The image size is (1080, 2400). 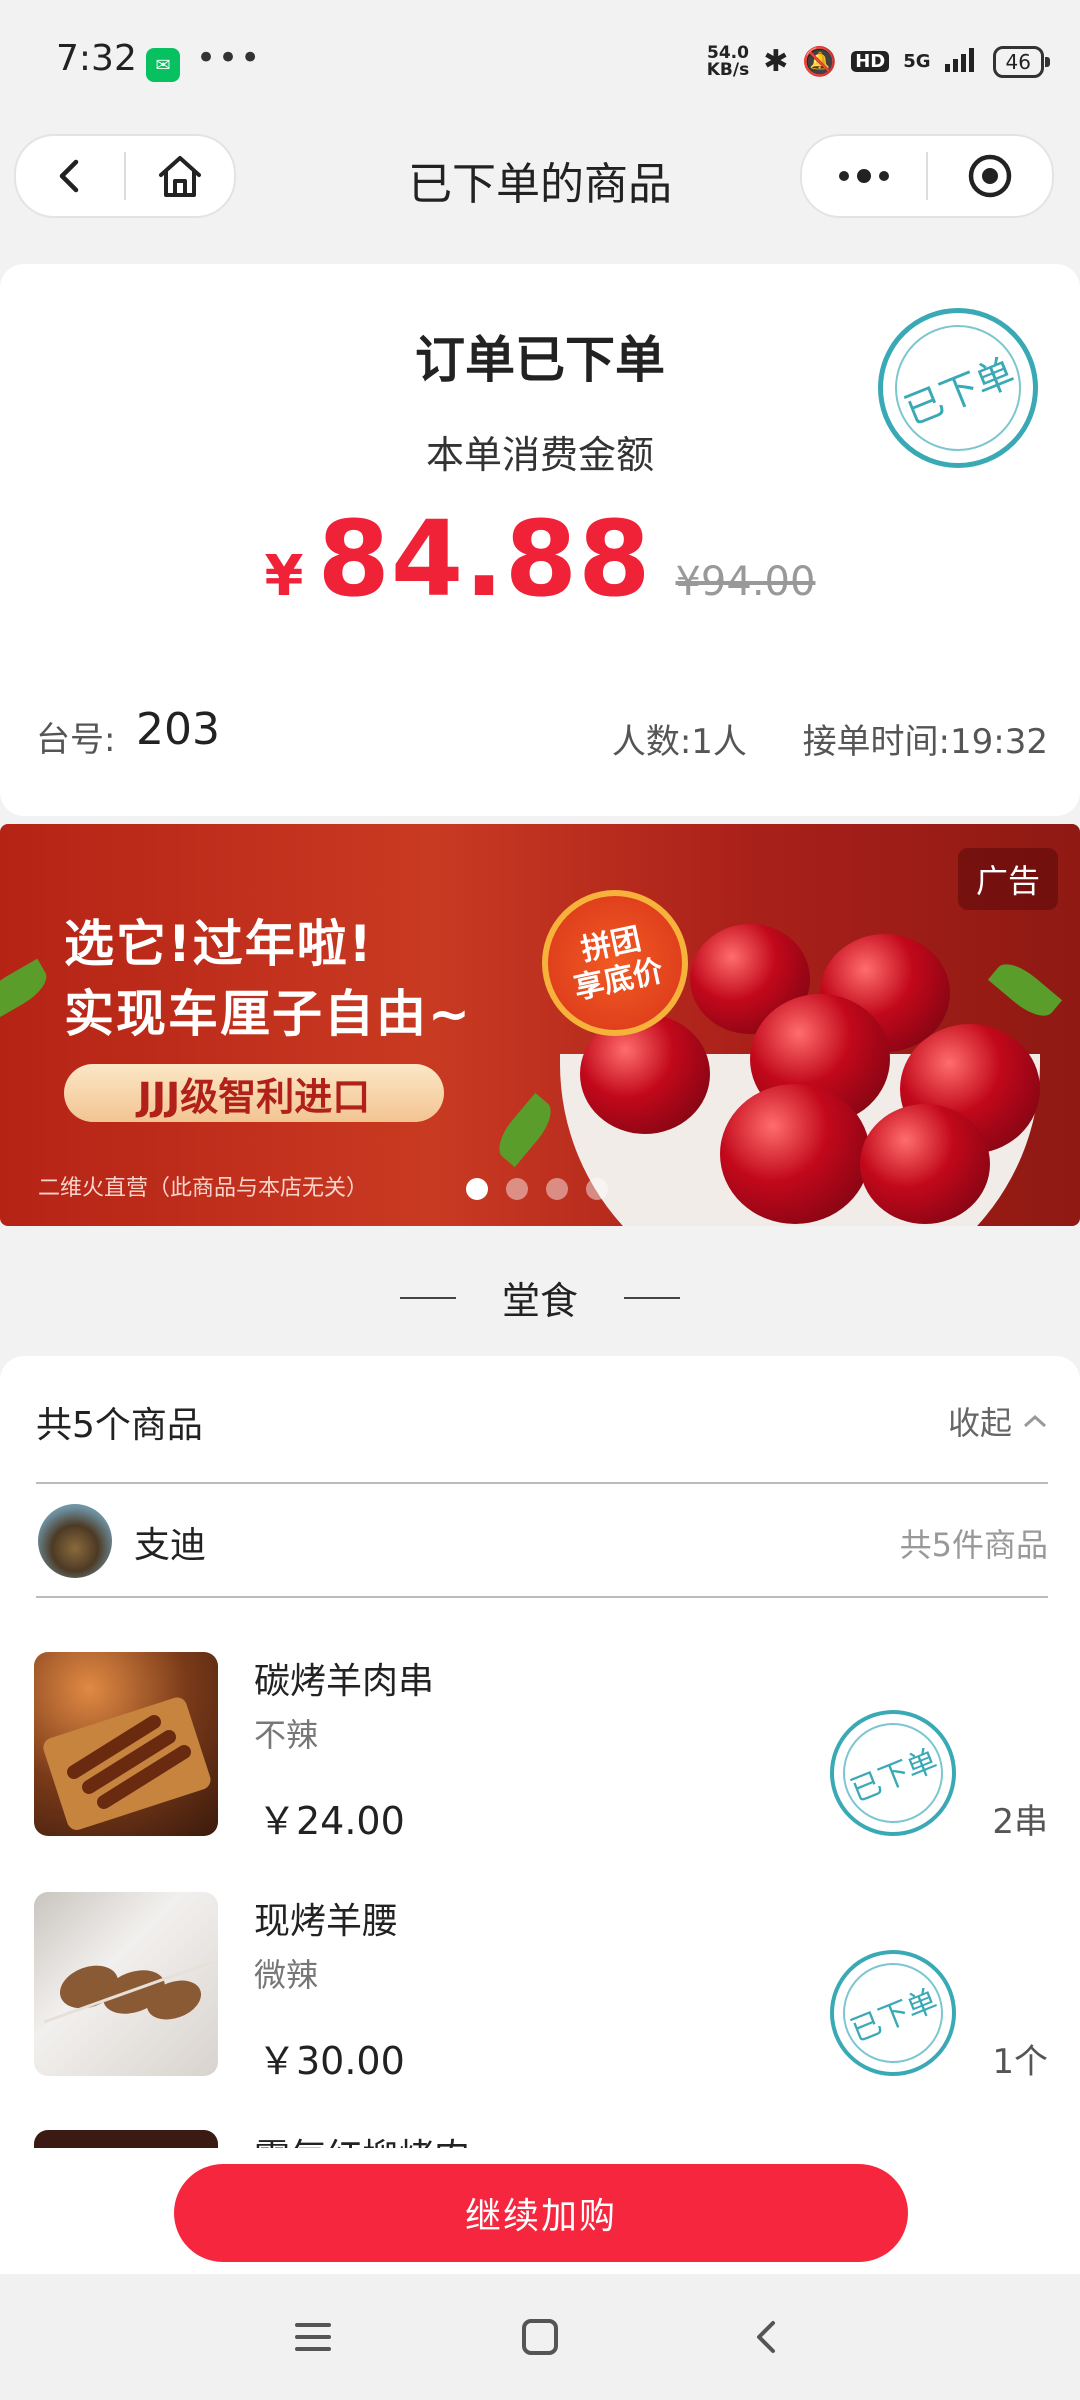 I want to click on item-quantity: 2串, so click(x=1020, y=1822).